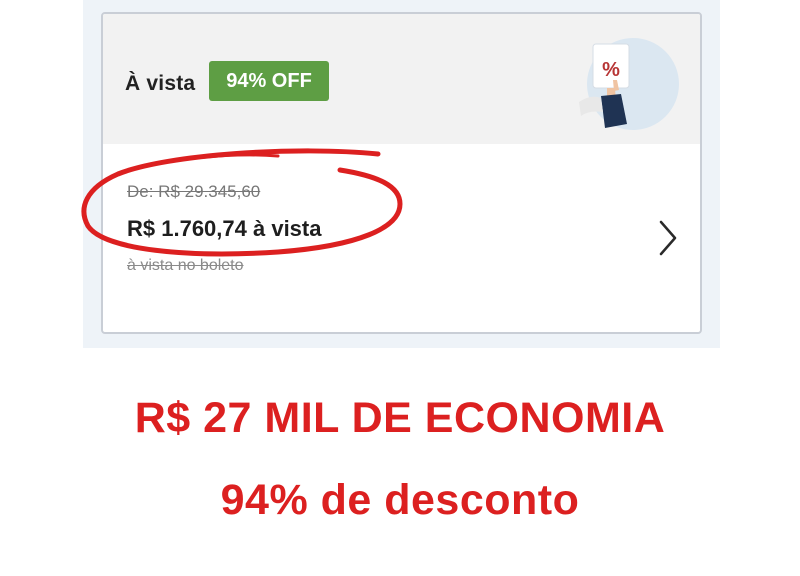 This screenshot has width=800, height=576. I want to click on discount-badge: 94% OFF, so click(269, 81).